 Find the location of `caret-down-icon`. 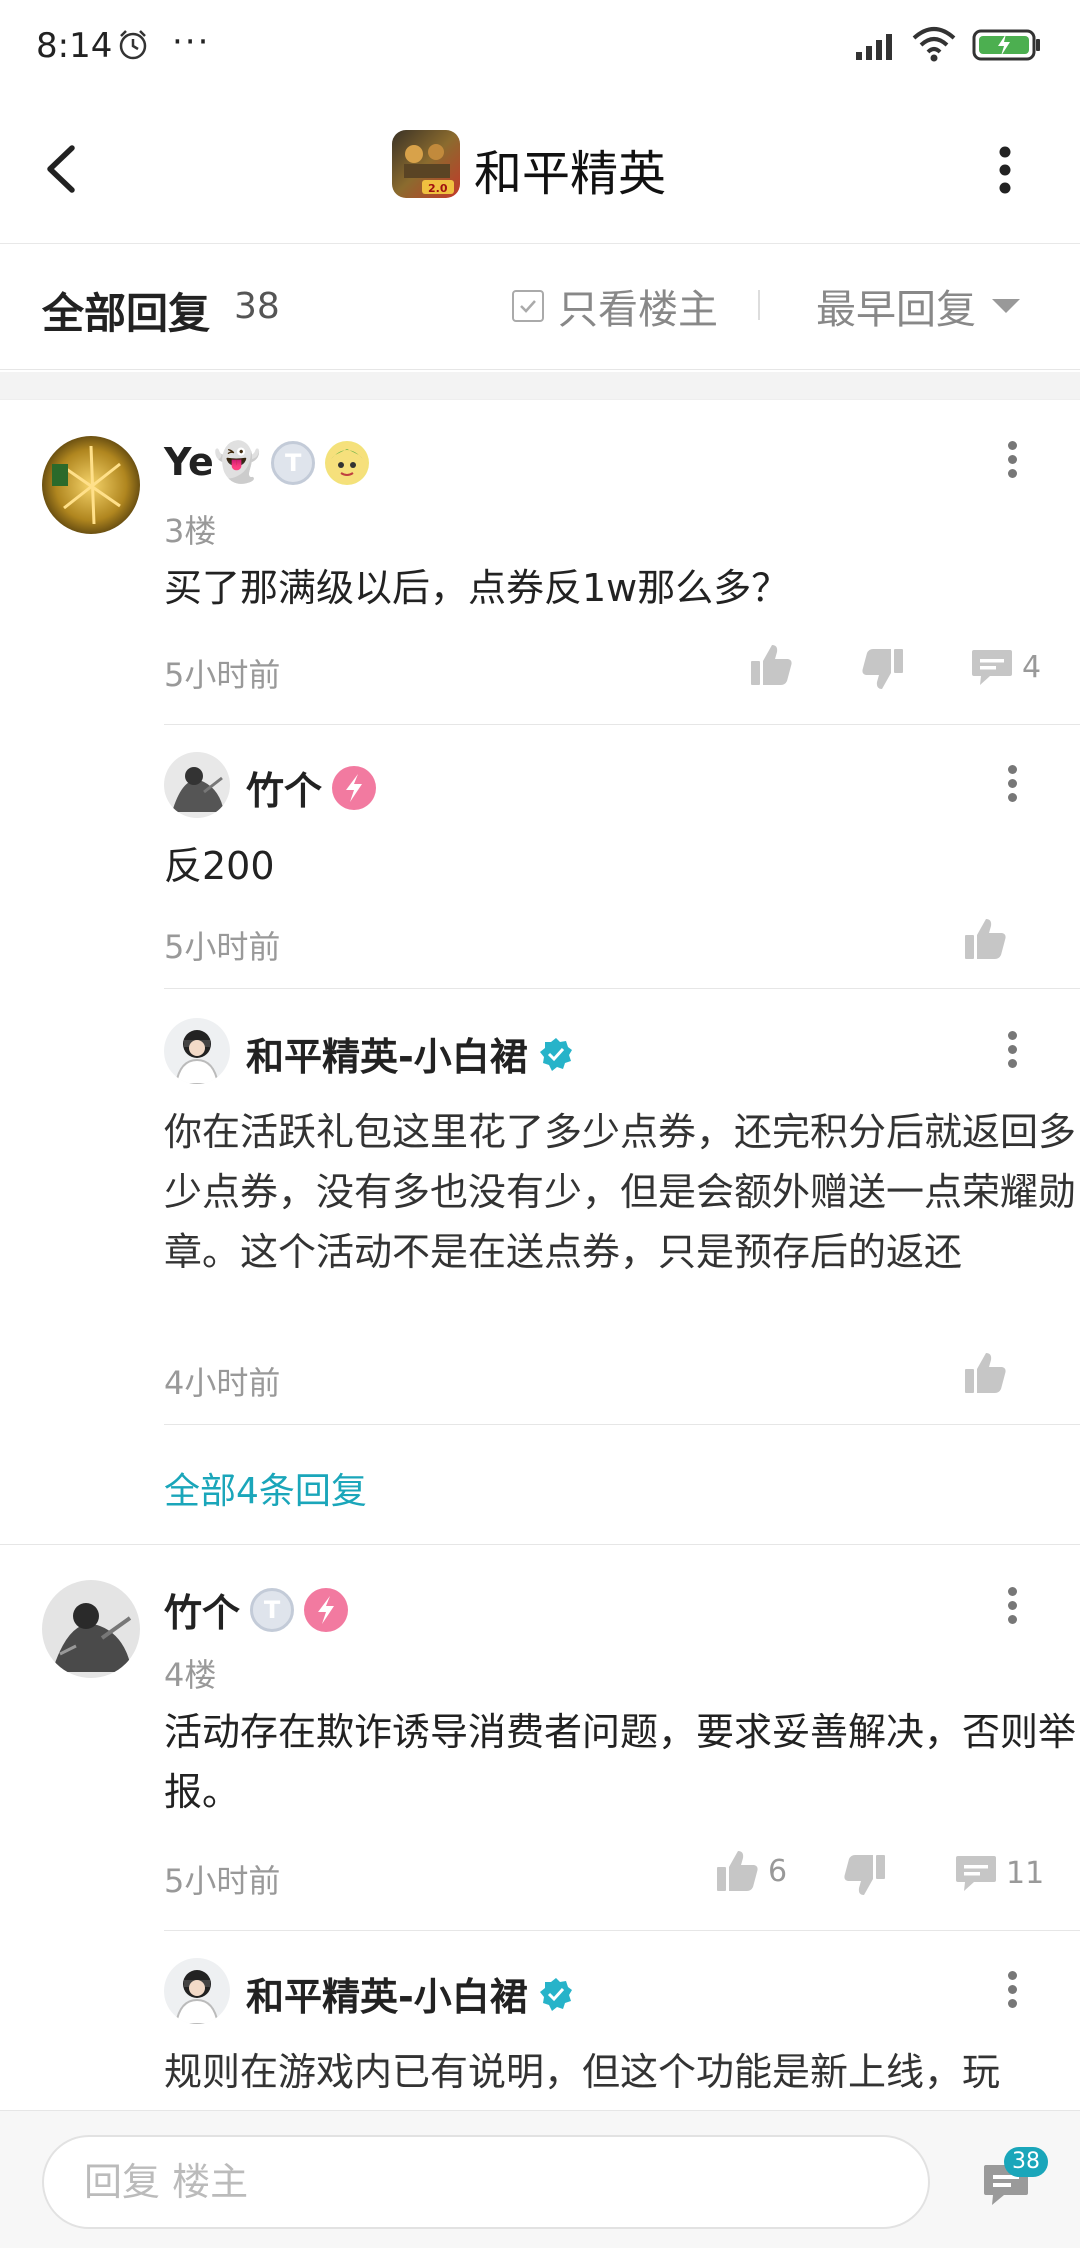

caret-down-icon is located at coordinates (1006, 306).